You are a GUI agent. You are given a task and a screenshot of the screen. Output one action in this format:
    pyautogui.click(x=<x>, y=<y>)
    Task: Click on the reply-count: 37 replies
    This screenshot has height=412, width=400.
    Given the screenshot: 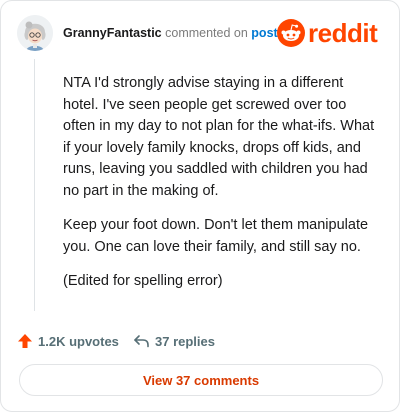 What is the action you would take?
    pyautogui.click(x=185, y=341)
    